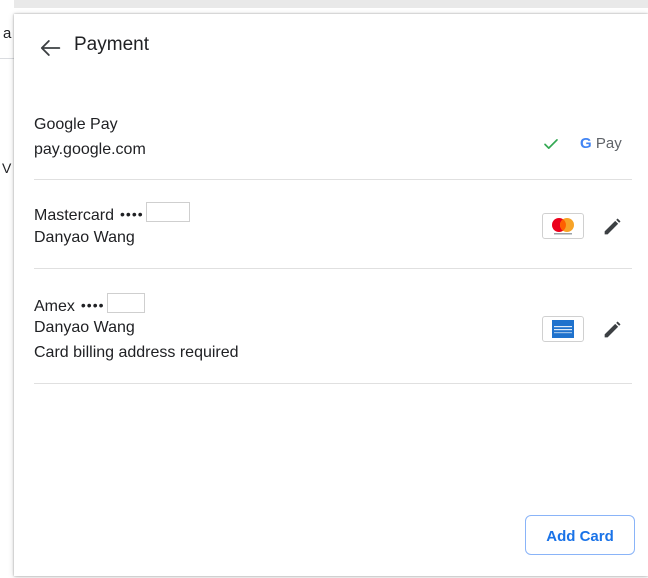 This screenshot has width=648, height=578. What do you see at coordinates (111, 44) in the screenshot?
I see `page-title: Payment` at bounding box center [111, 44].